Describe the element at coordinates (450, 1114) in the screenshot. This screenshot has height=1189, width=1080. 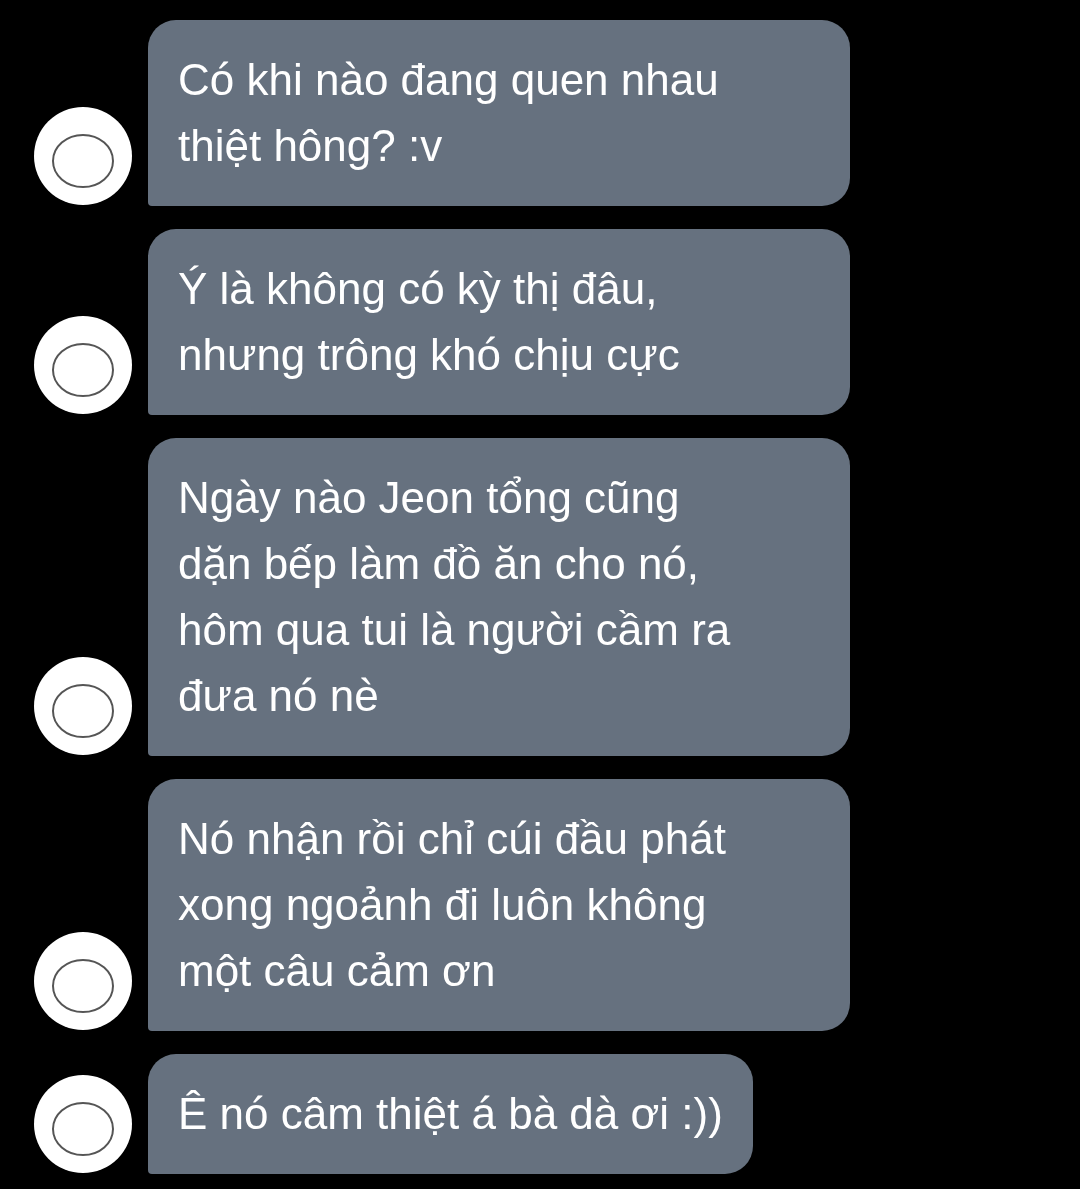
I see `message-bubble: Ê nó câm thiệt á bà dà ơi :))` at that location.